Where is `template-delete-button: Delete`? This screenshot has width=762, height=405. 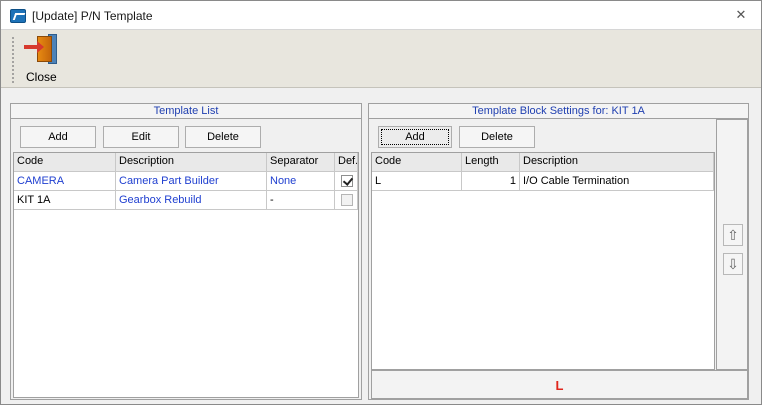
template-delete-button: Delete is located at coordinates (223, 137).